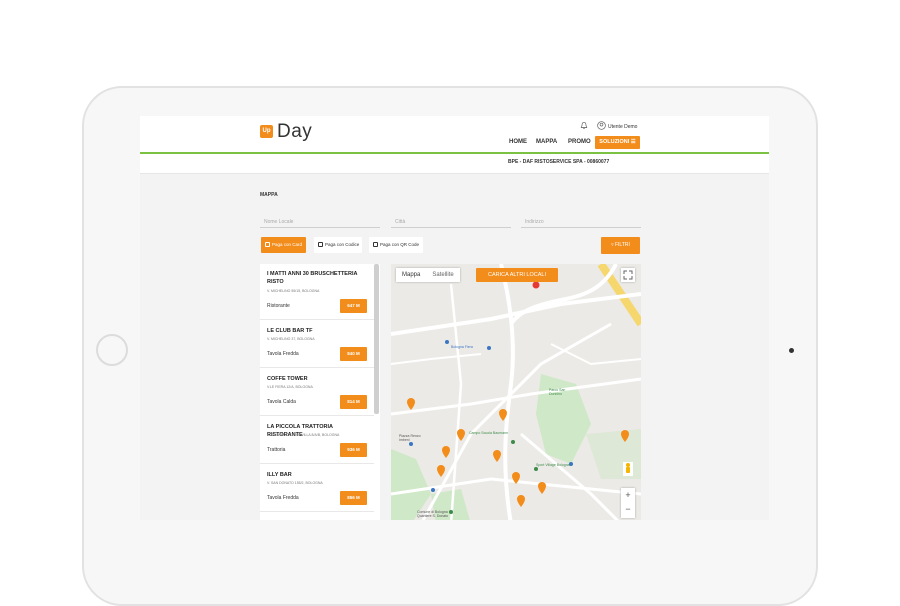 This screenshot has height=606, width=900. I want to click on street-view-button, so click(628, 469).